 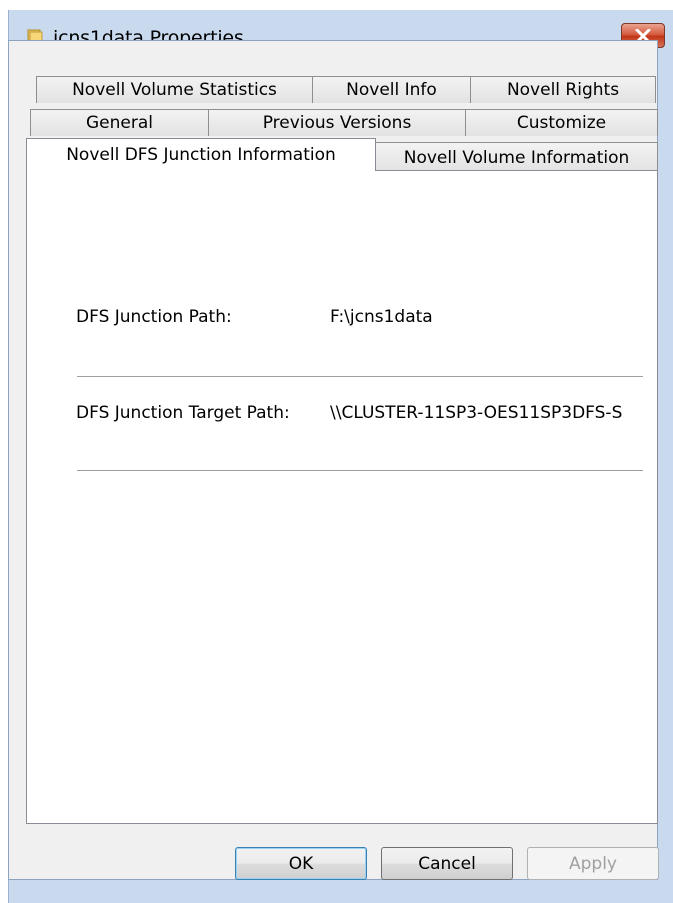 What do you see at coordinates (593, 863) in the screenshot?
I see `apply-button: Apply` at bounding box center [593, 863].